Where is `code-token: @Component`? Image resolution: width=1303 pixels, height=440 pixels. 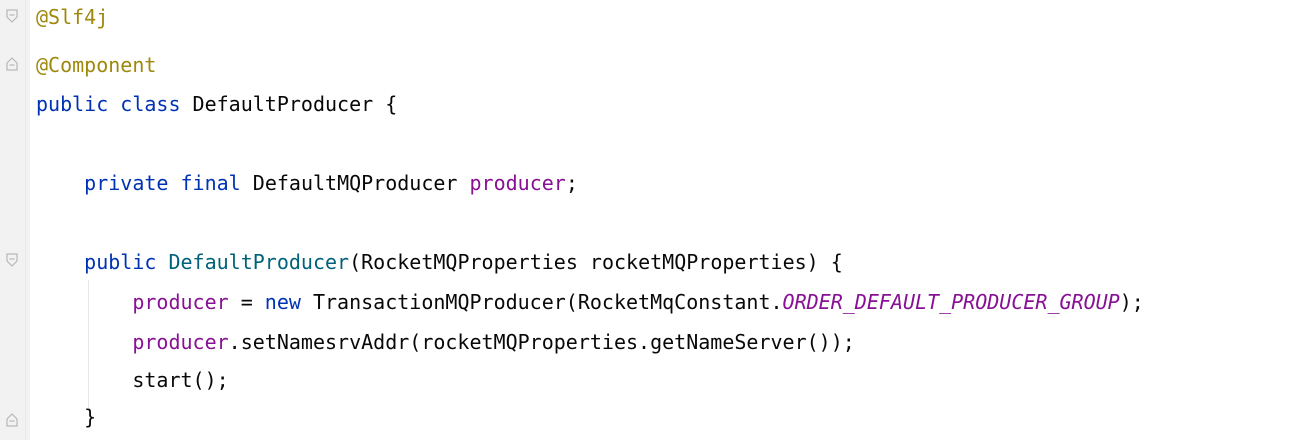 code-token: @Component is located at coordinates (96, 65).